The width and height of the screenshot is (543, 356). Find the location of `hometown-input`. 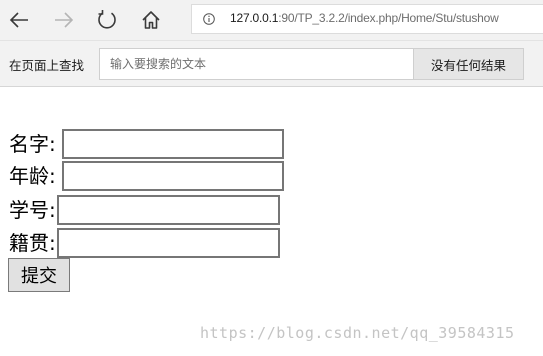

hometown-input is located at coordinates (168, 243).